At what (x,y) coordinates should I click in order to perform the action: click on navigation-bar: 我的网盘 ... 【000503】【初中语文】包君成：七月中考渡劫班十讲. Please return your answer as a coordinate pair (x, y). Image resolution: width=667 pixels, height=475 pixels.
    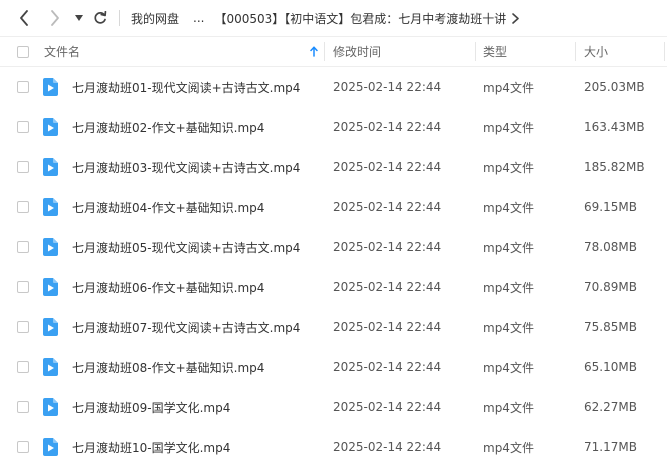
    Looking at the image, I should click on (333, 18).